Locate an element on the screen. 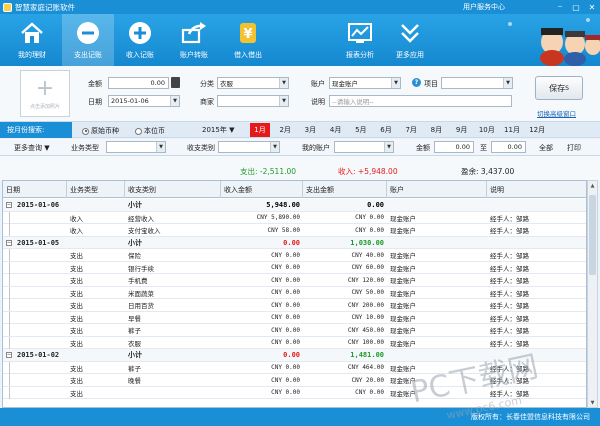 The height and width of the screenshot is (426, 600). month-tab: 12月 is located at coordinates (537, 130).